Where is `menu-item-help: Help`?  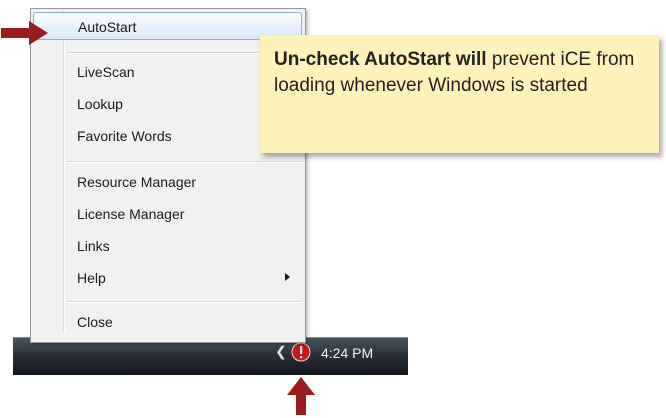
menu-item-help: Help is located at coordinates (167, 278).